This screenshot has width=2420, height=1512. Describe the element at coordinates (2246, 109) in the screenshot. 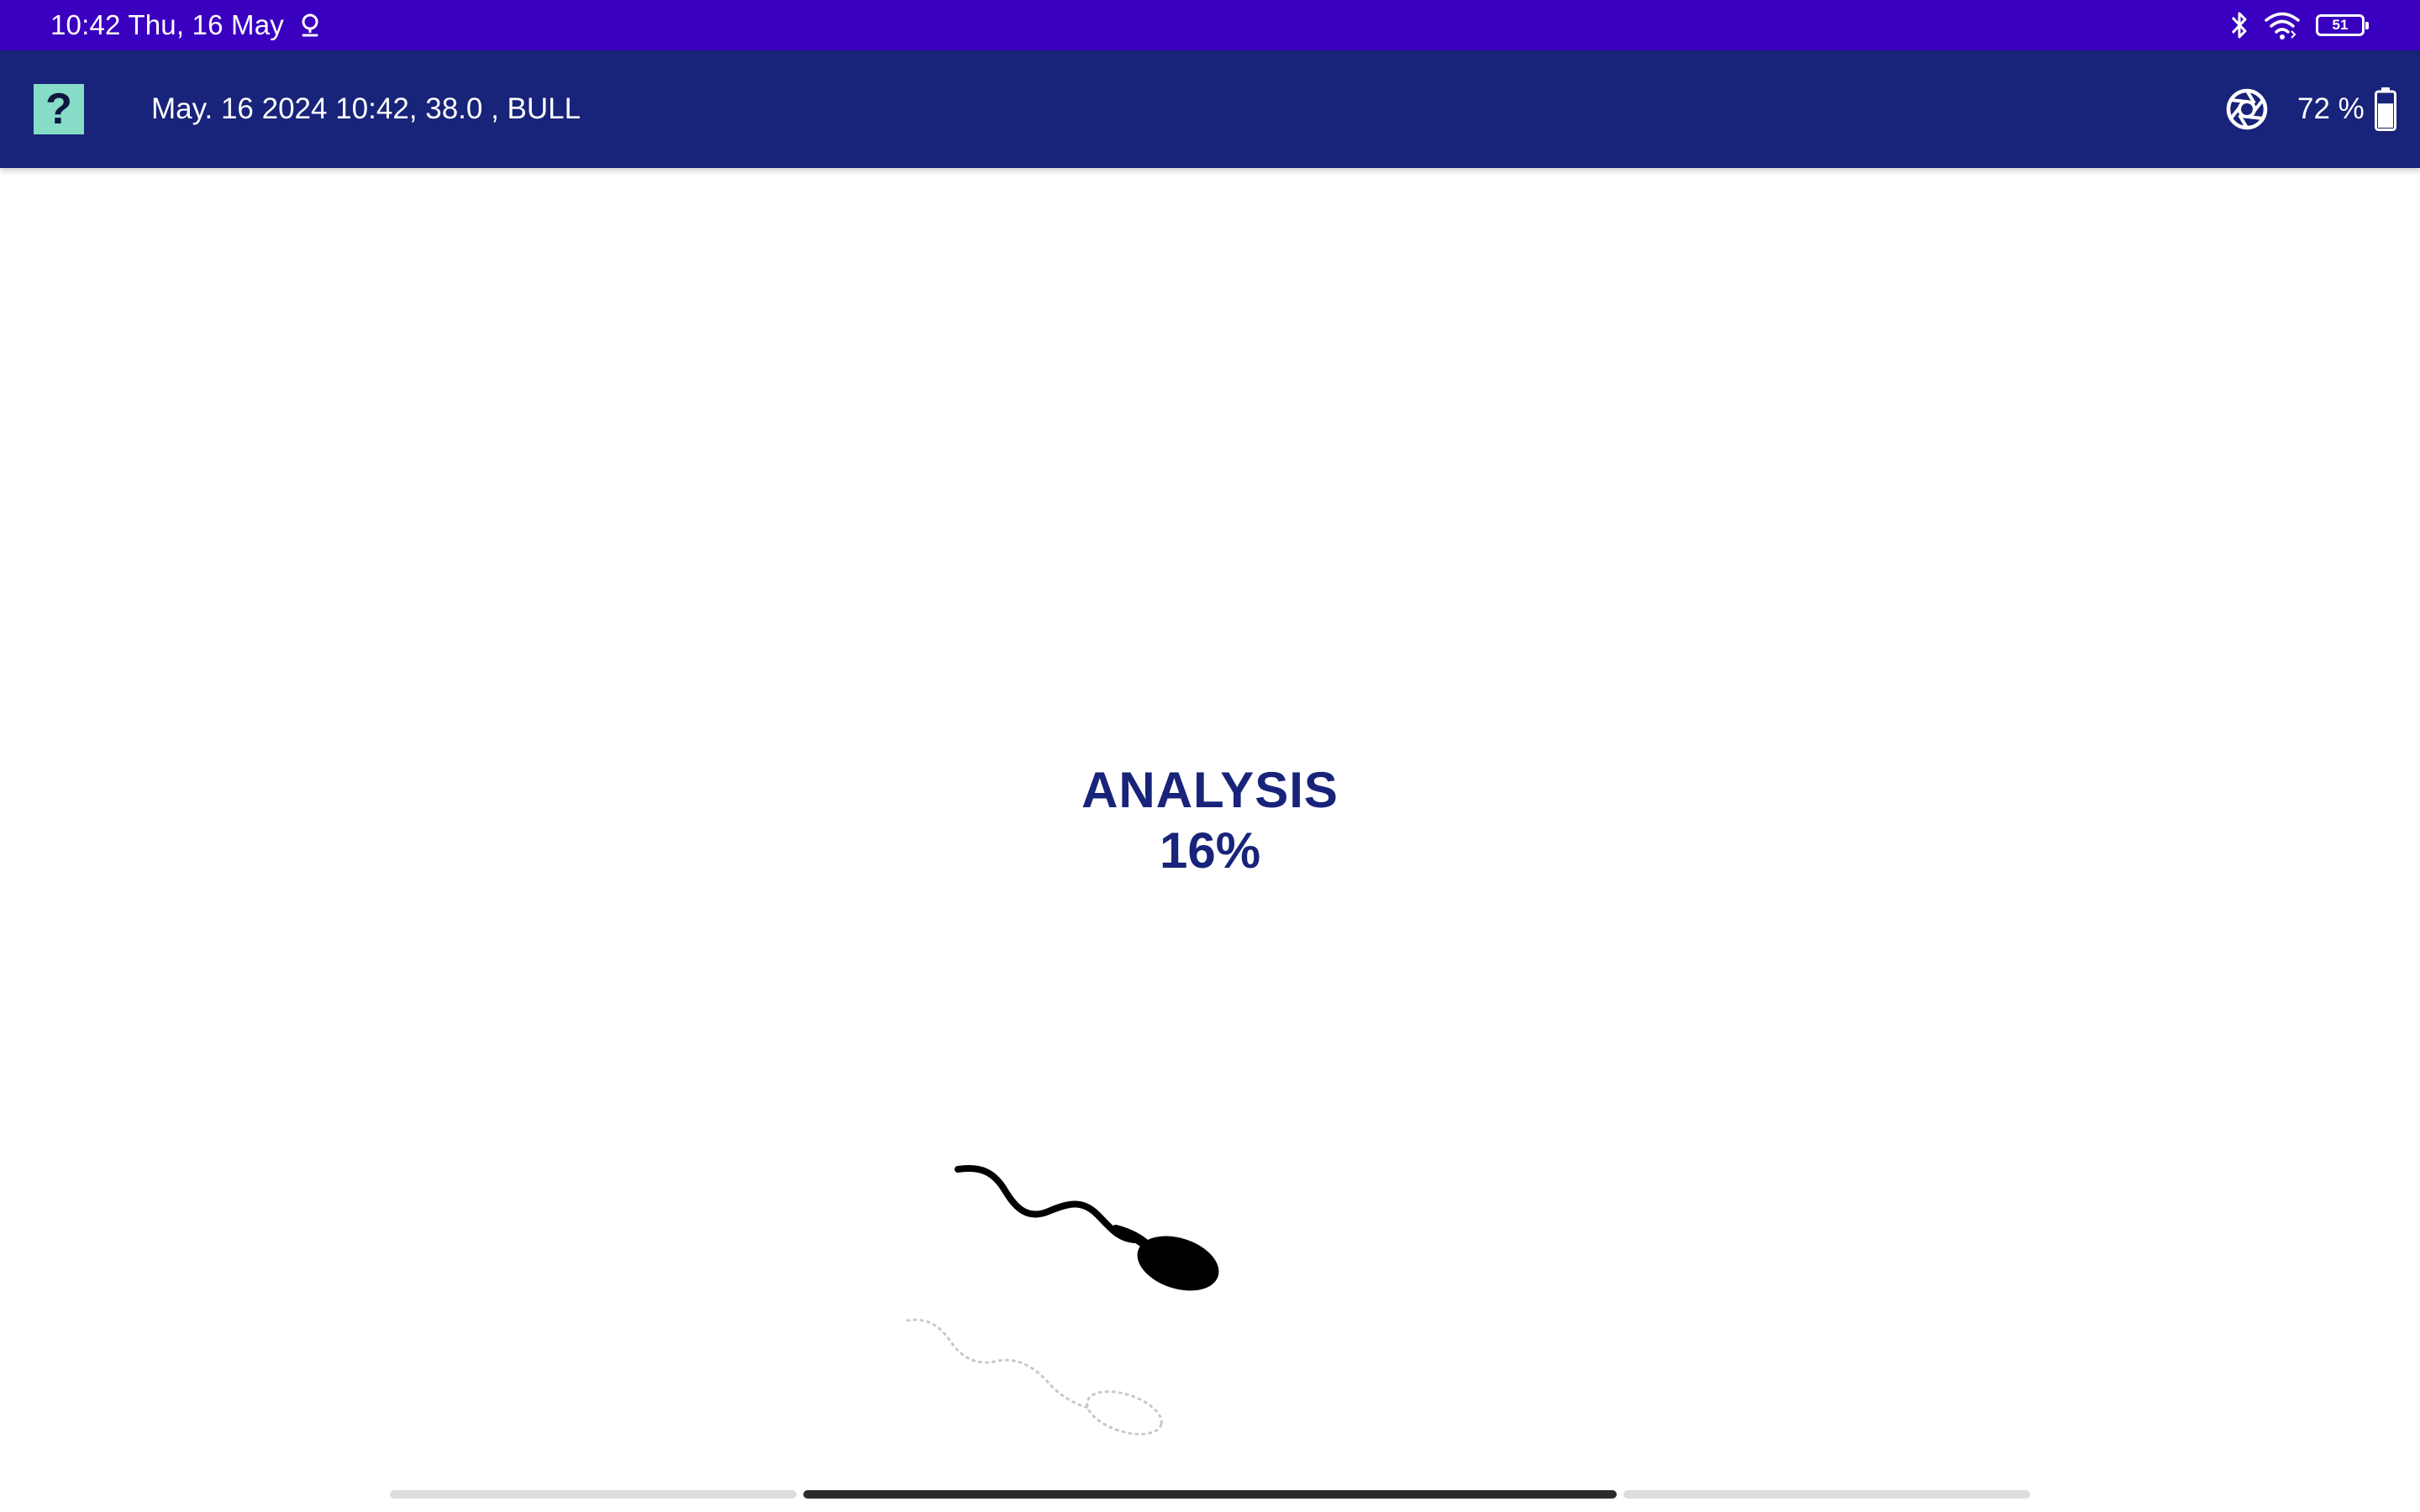

I see `aperture-icon` at that location.